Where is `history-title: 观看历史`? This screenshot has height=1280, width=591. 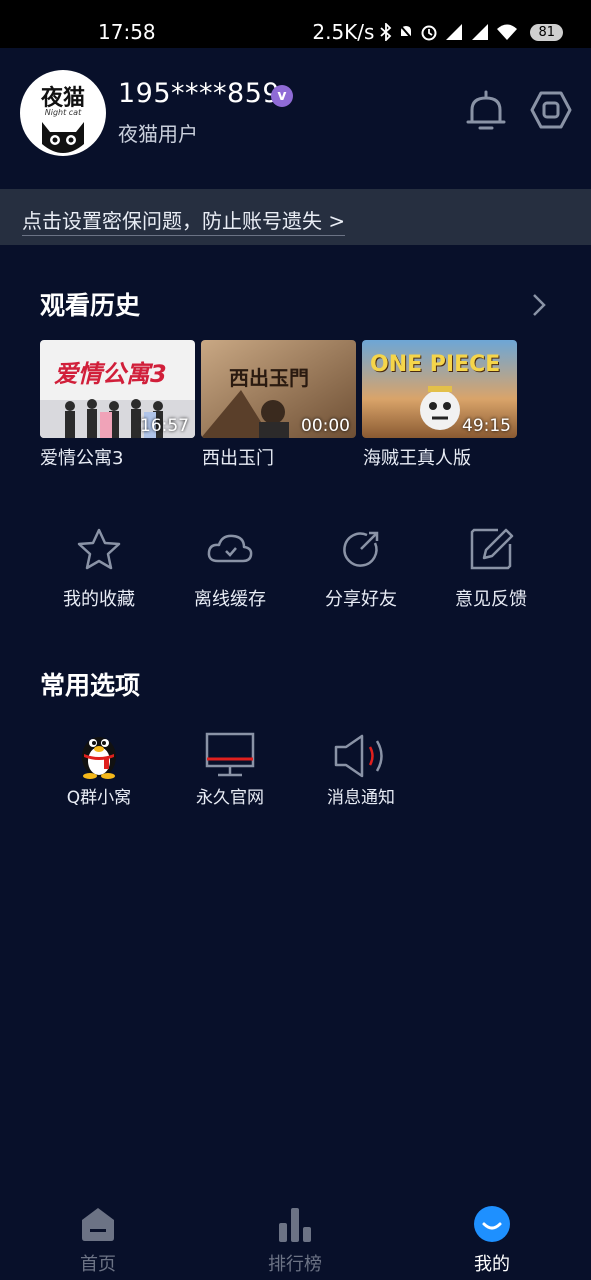
history-title: 观看历史 is located at coordinates (90, 305).